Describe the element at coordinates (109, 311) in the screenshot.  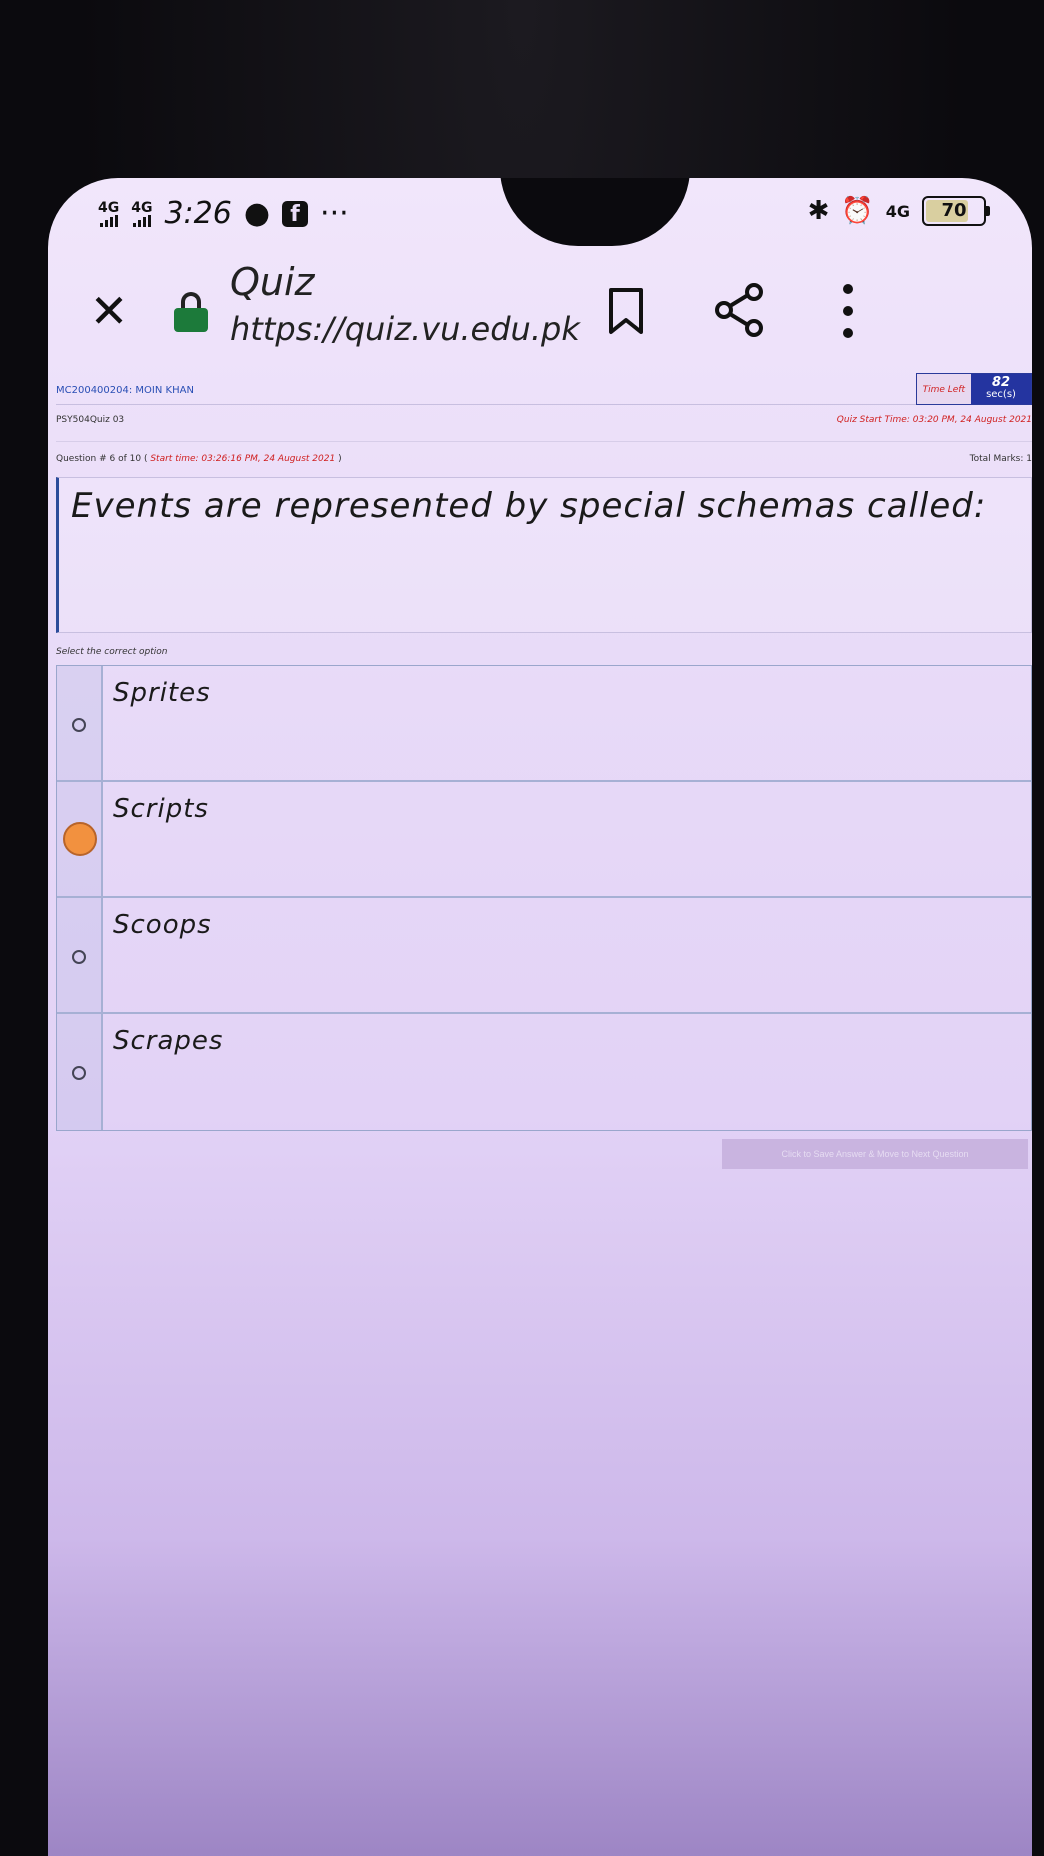
I see `close-icon: ✕` at that location.